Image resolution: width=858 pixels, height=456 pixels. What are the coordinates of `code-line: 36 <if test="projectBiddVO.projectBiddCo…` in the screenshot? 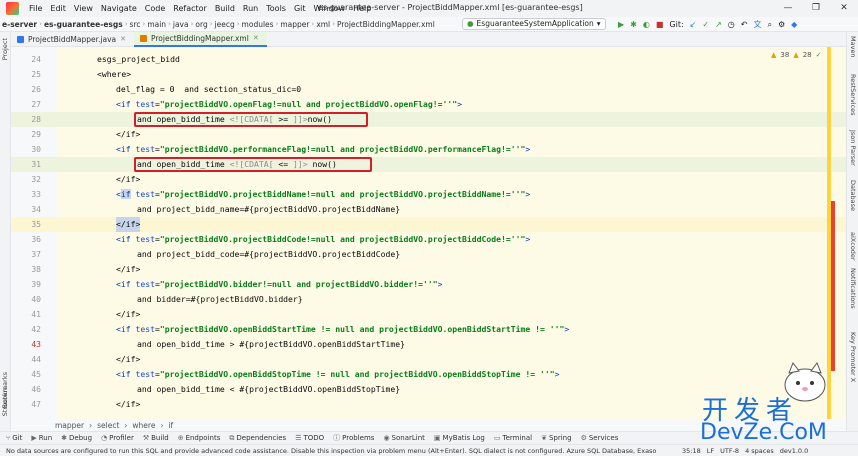 It's located at (428, 239).